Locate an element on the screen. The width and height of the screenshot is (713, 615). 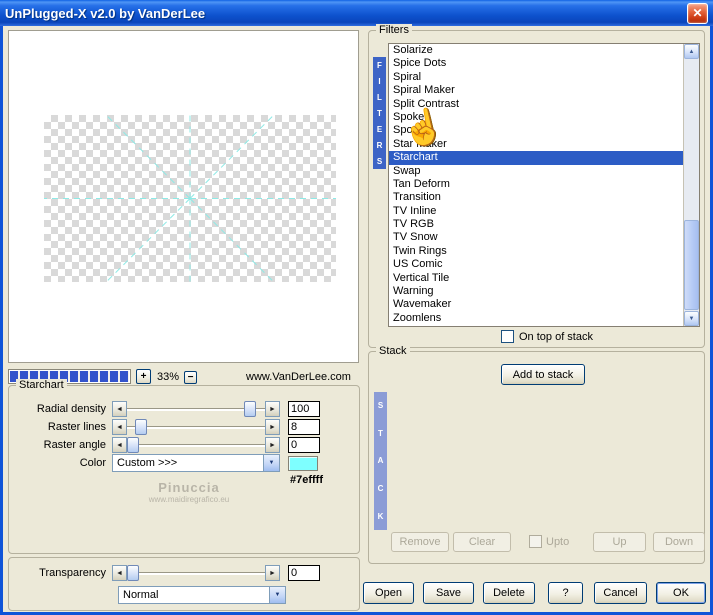
radial-density-decrease-button: ◄ is located at coordinates (119, 409).